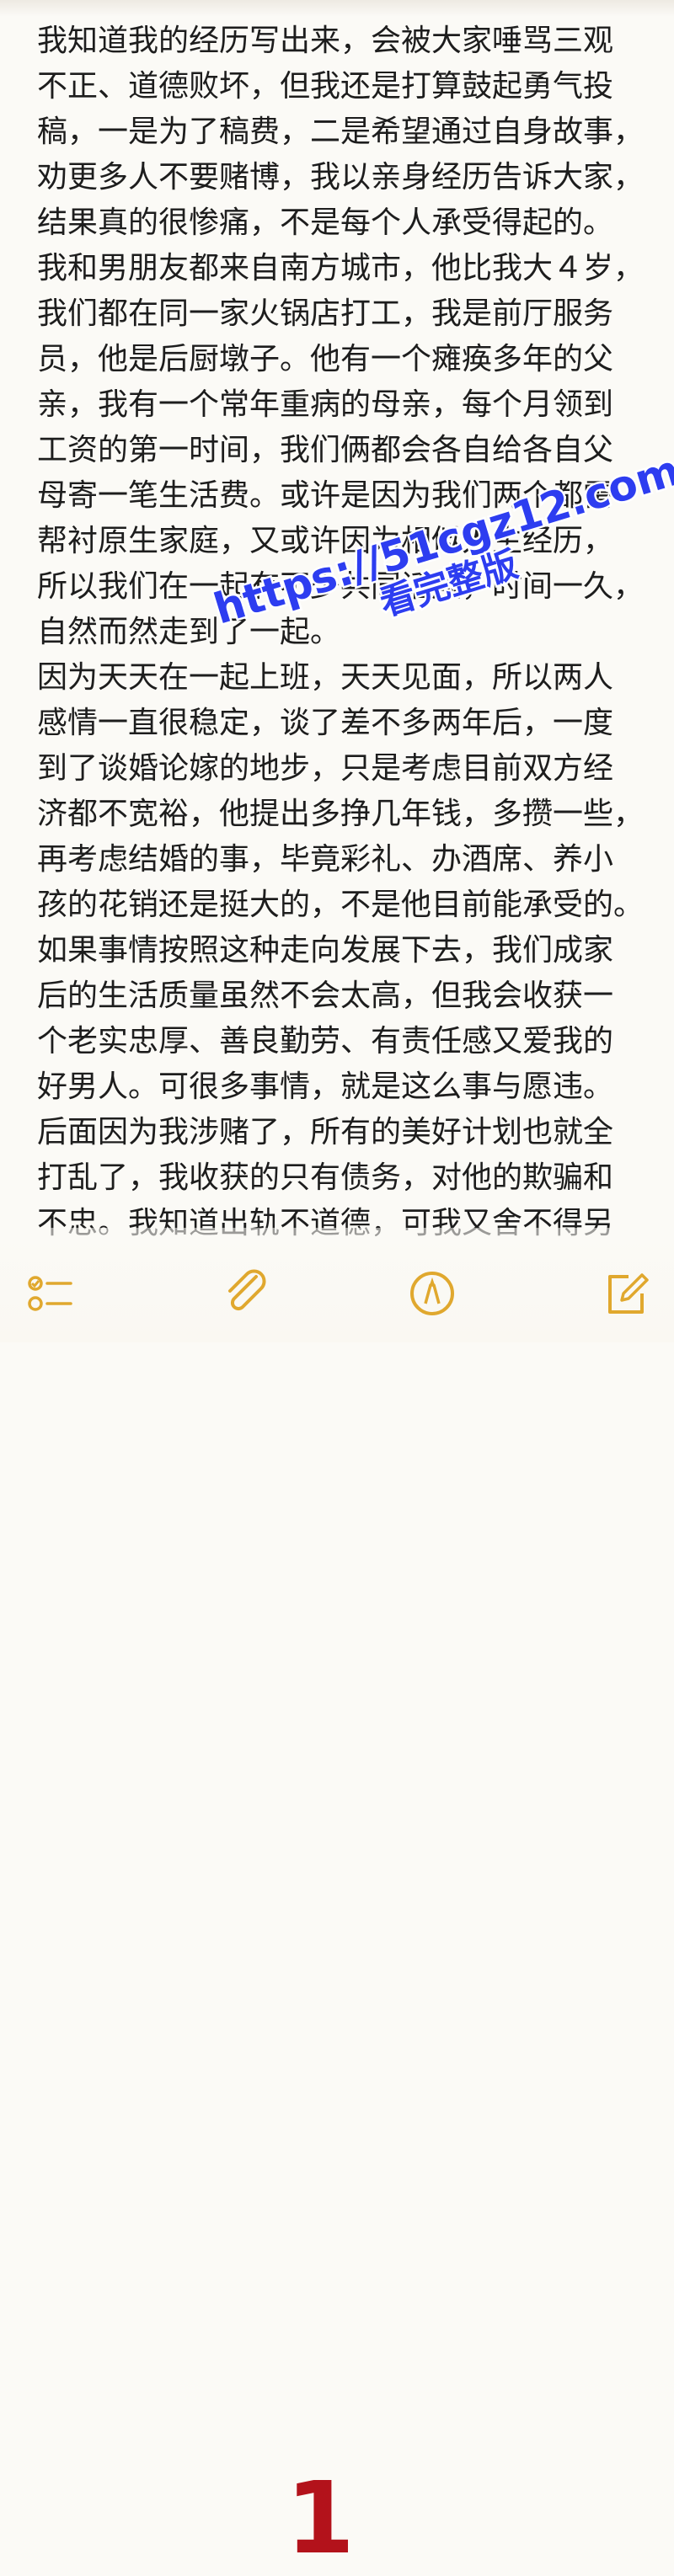  I want to click on note-line: 到了谈婚论嫁的地步，只是考虑目前双方经, so click(325, 768).